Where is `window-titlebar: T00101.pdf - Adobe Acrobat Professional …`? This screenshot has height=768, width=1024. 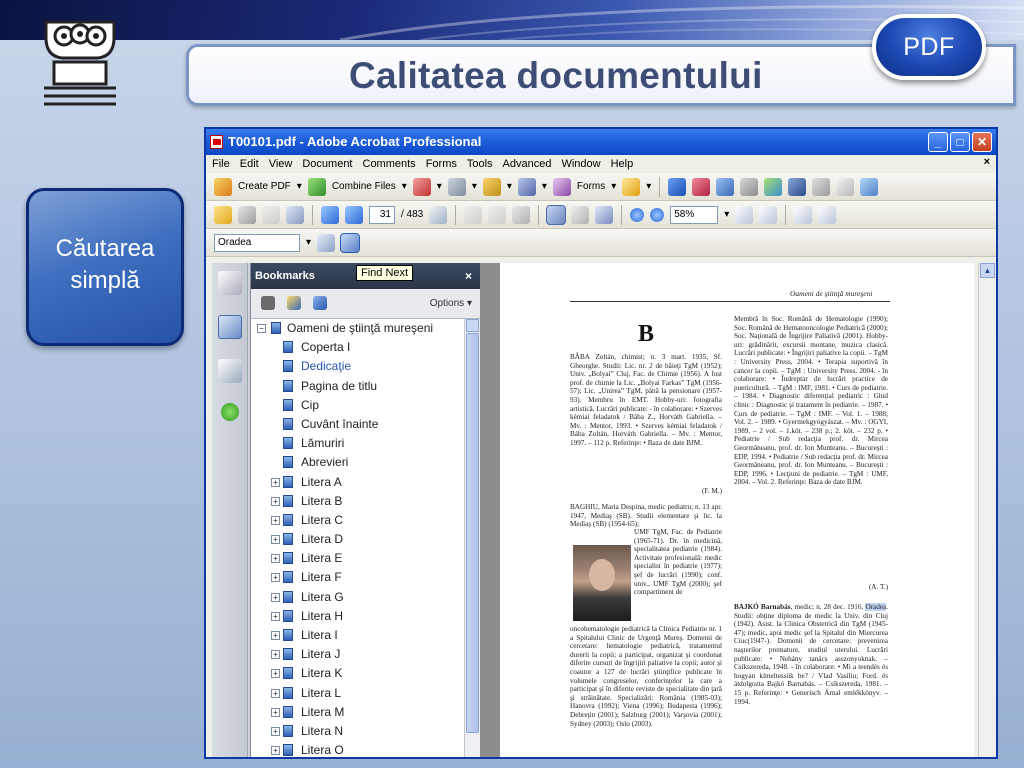 window-titlebar: T00101.pdf - Adobe Acrobat Professional … is located at coordinates (601, 142).